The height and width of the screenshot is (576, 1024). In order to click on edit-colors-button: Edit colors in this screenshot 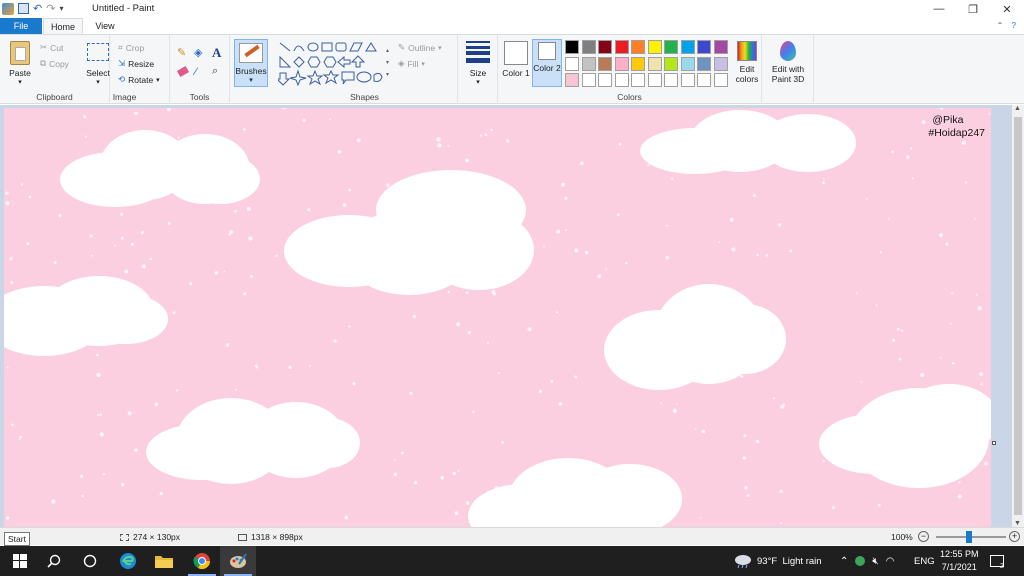, I will do `click(747, 62)`.